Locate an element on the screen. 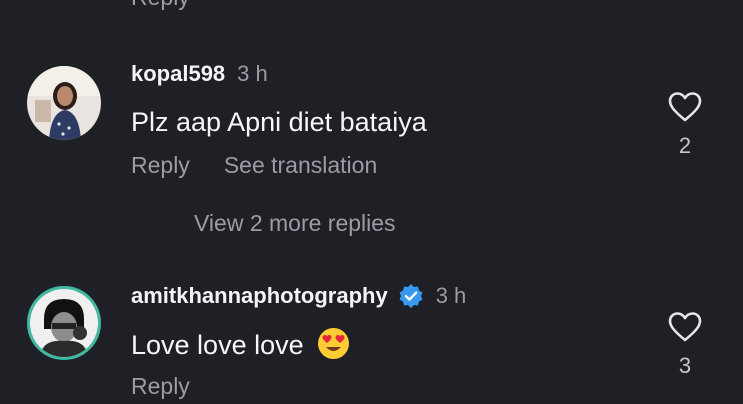 The image size is (743, 404). username: amitkhannaphotography is located at coordinates (259, 296).